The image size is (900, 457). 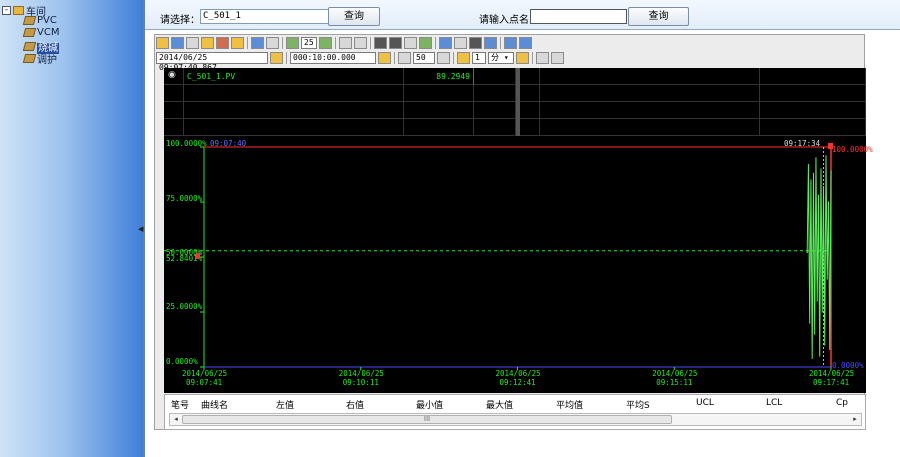 I want to click on copy-icon, so click(x=192, y=43).